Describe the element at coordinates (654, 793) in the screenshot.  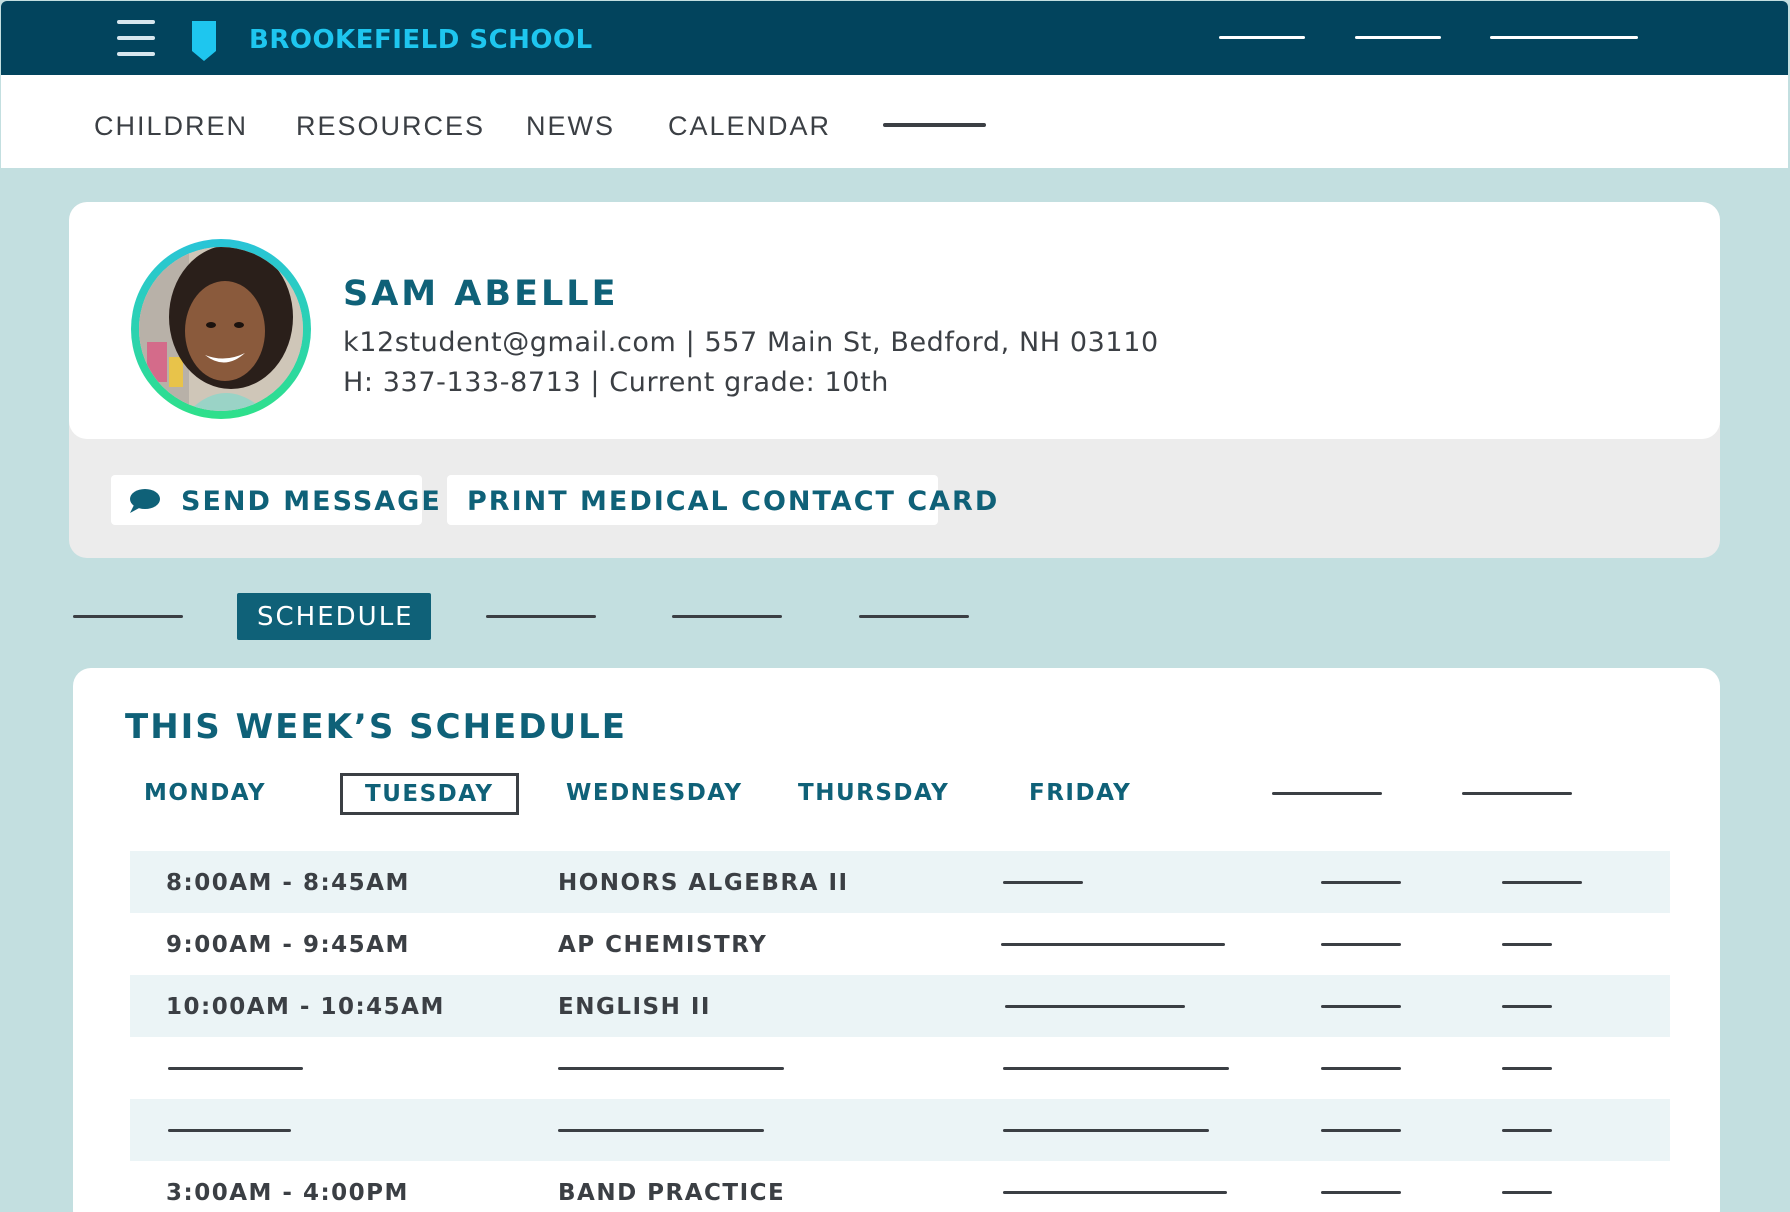
I see `day-tab-wednesday: WEDNESDAY` at that location.